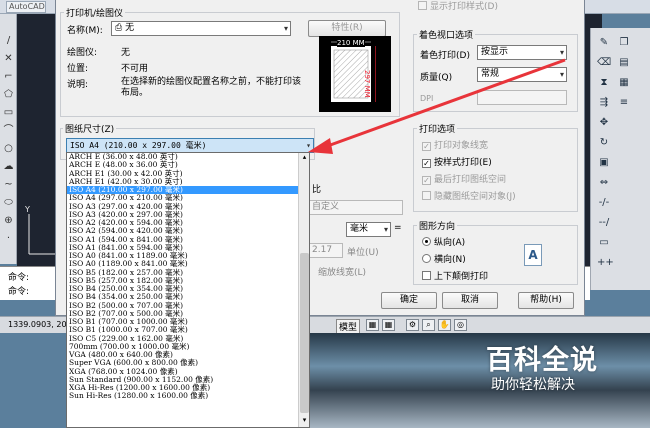 The width and height of the screenshot is (650, 428). What do you see at coordinates (542, 360) in the screenshot?
I see `watermark-title: 百科全说` at bounding box center [542, 360].